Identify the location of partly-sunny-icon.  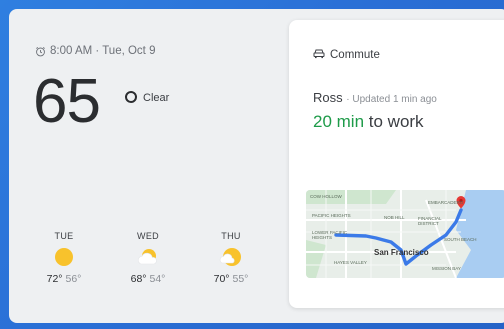
(231, 257).